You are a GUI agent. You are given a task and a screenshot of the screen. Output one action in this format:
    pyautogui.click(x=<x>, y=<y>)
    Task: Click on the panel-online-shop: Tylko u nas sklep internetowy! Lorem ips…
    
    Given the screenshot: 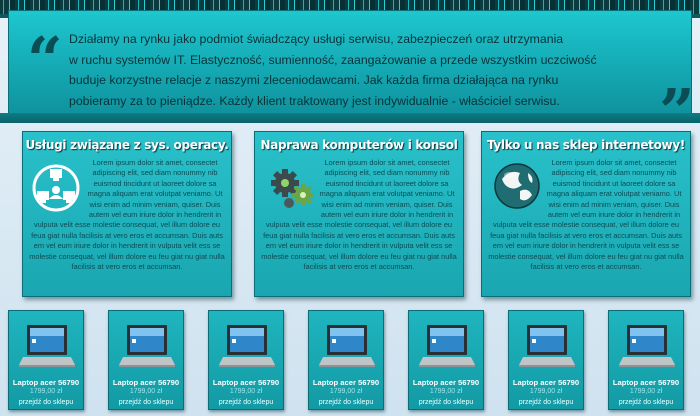 What is the action you would take?
    pyautogui.click(x=586, y=214)
    